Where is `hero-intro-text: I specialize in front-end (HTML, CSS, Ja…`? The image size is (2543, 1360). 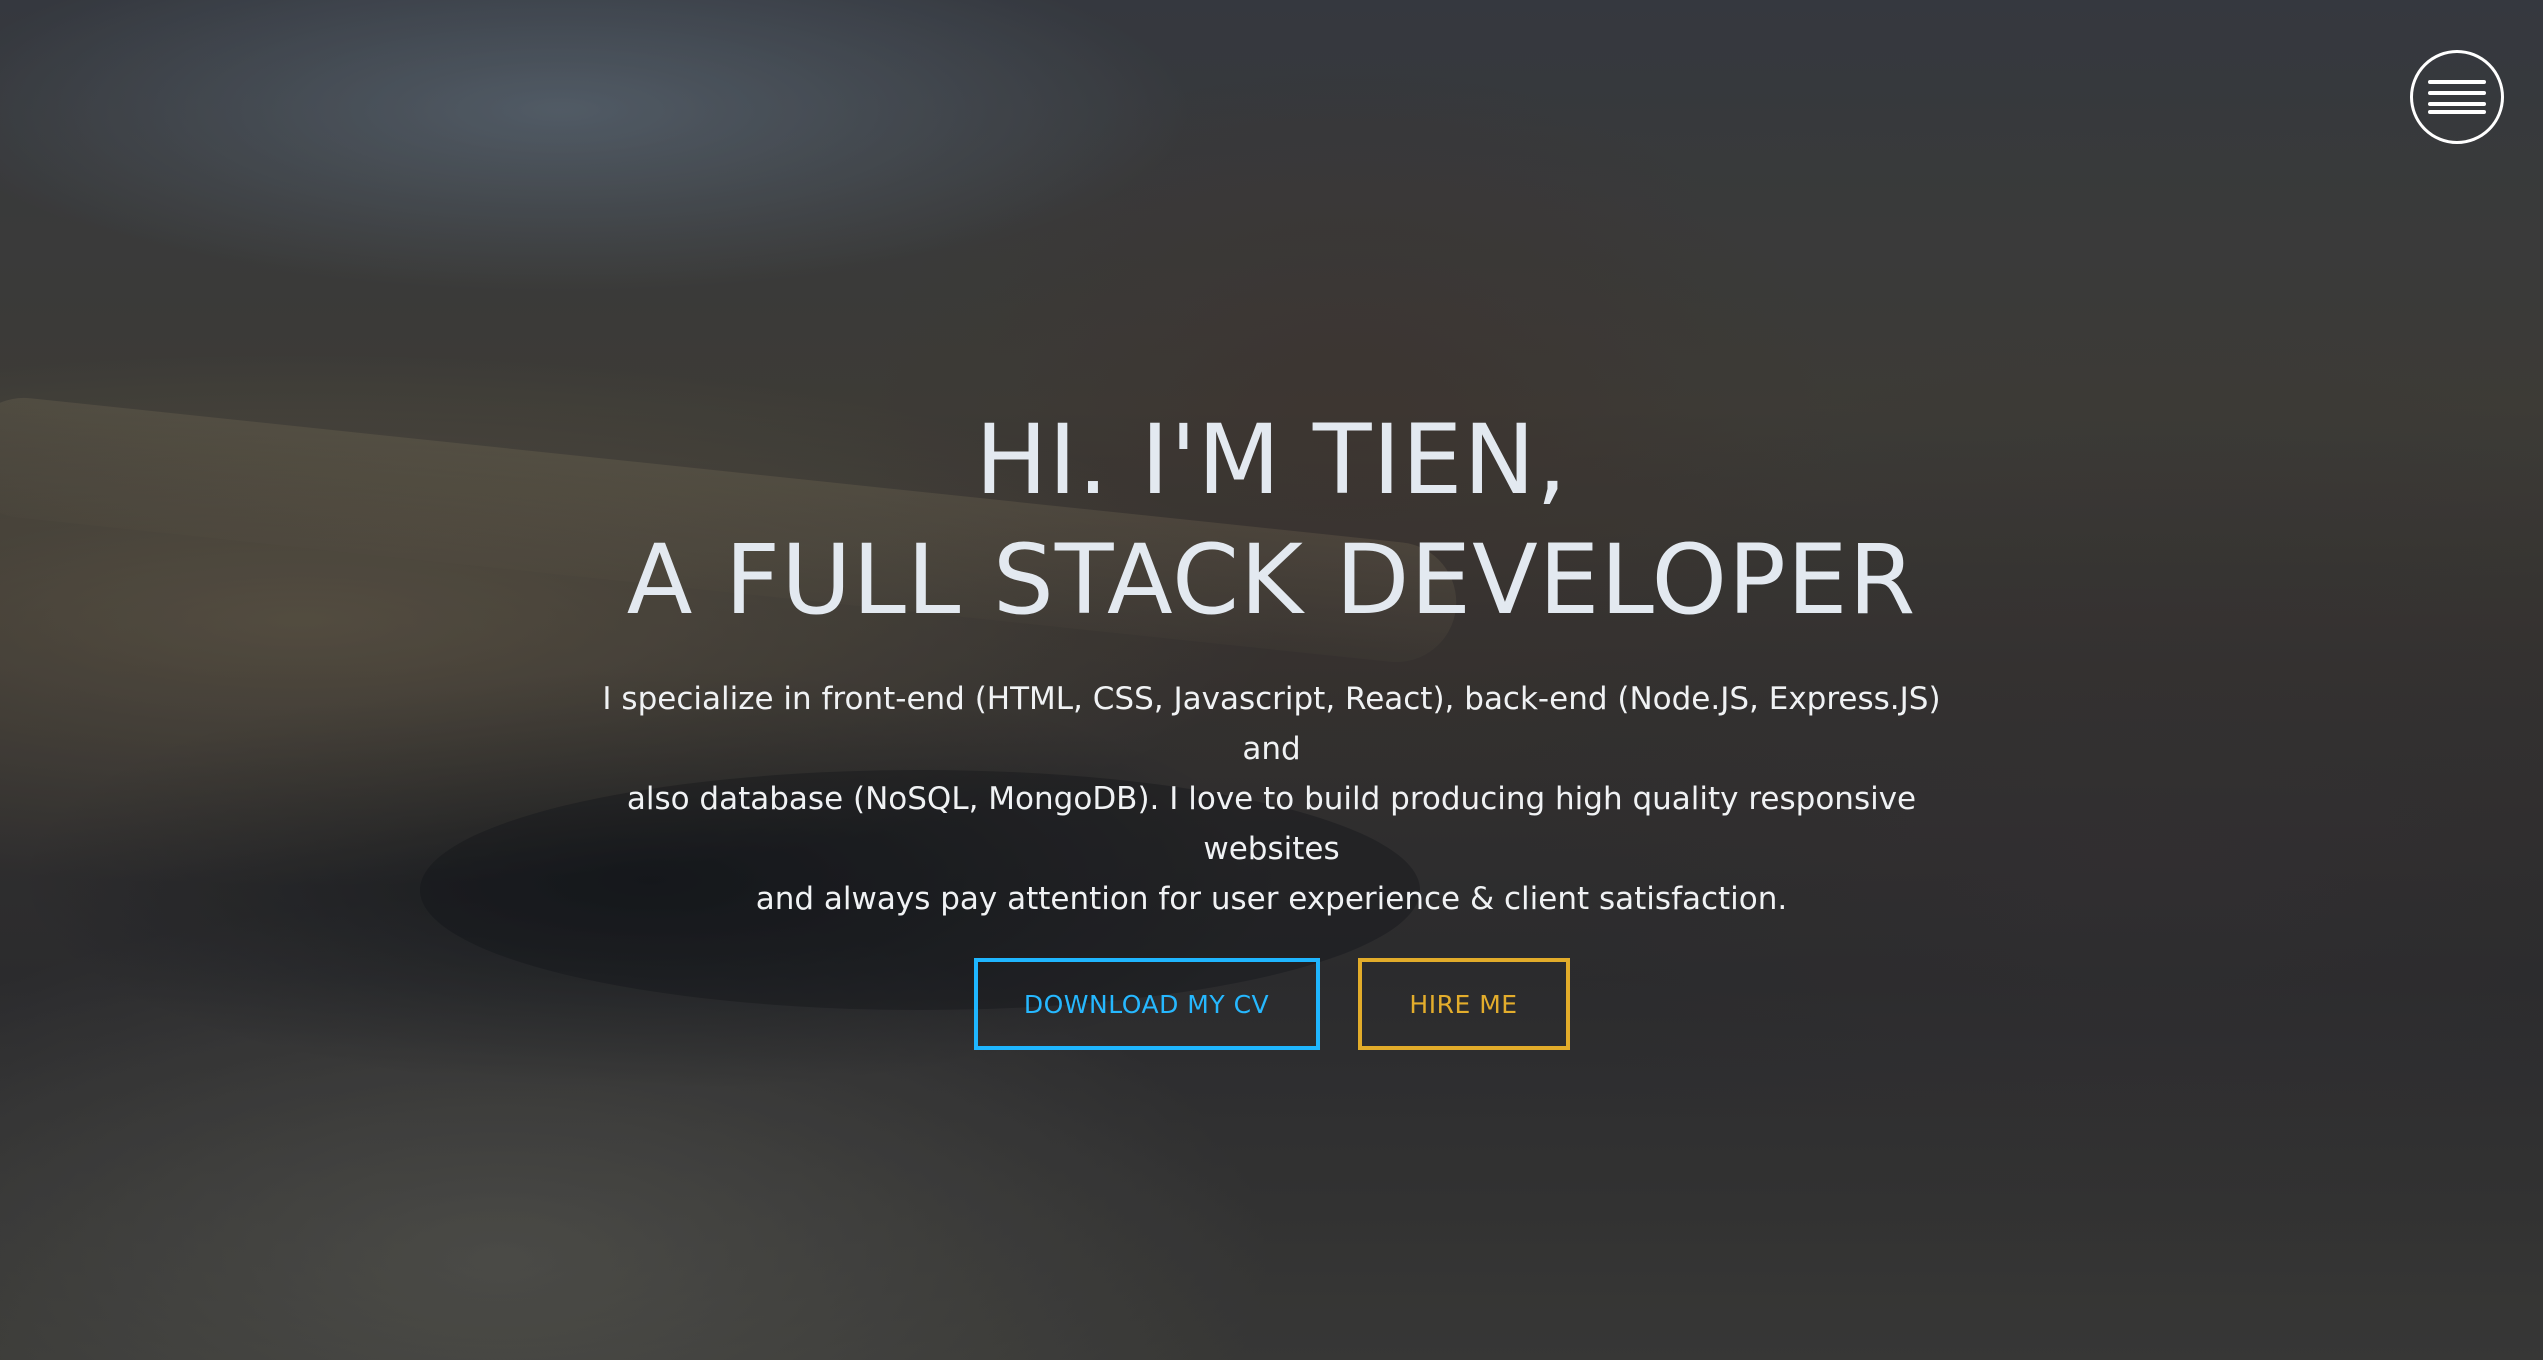
hero-intro-text: I specialize in front-end (HTML, CSS, Ja… is located at coordinates (1272, 799).